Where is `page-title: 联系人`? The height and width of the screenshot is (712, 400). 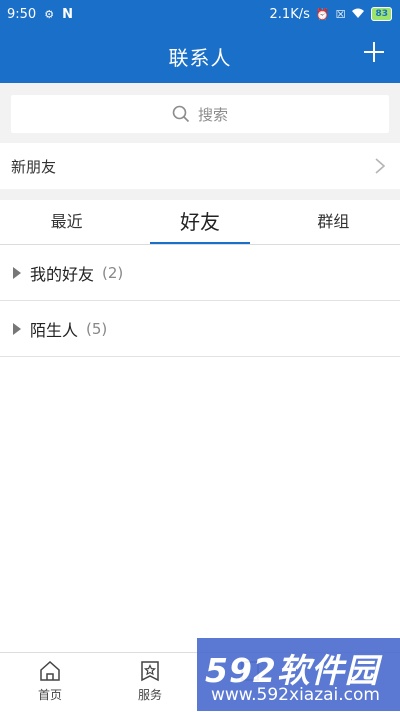 page-title: 联系人 is located at coordinates (200, 58).